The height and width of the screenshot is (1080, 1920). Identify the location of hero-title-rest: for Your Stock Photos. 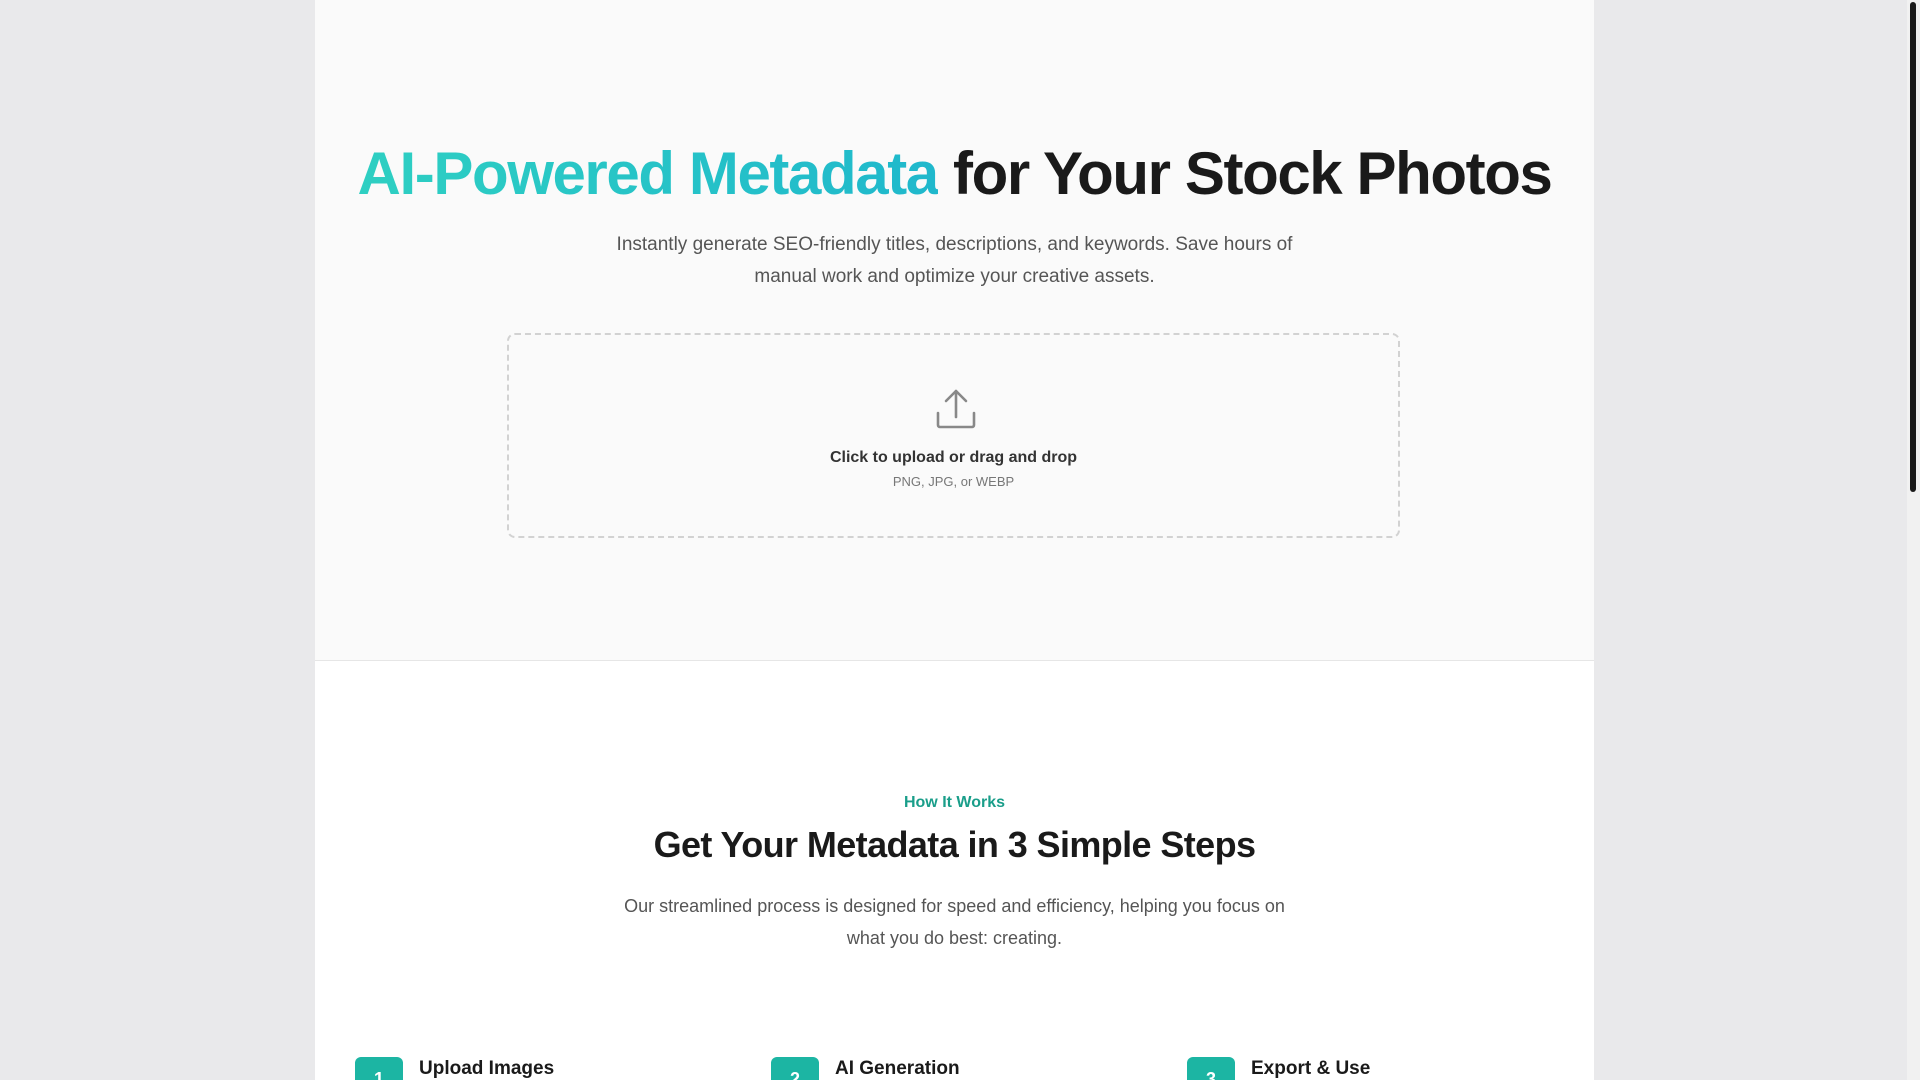
(1245, 173).